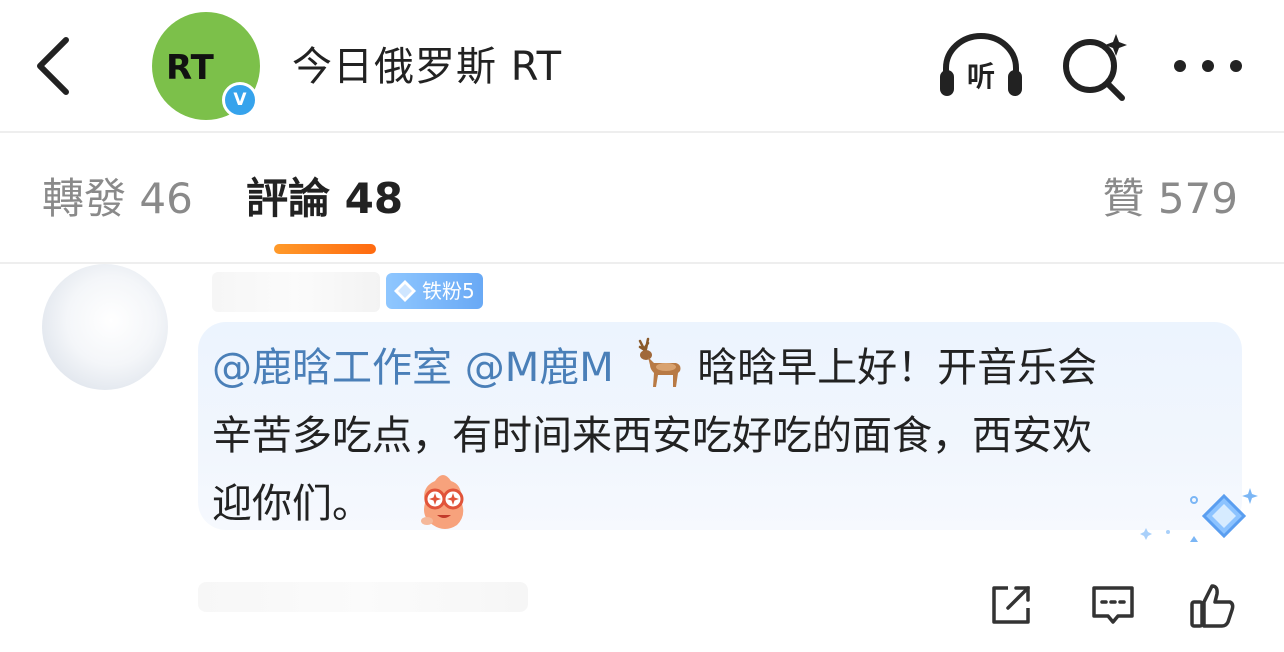  Describe the element at coordinates (288, 198) in the screenshot. I see `tab-comment-label: 評論` at that location.